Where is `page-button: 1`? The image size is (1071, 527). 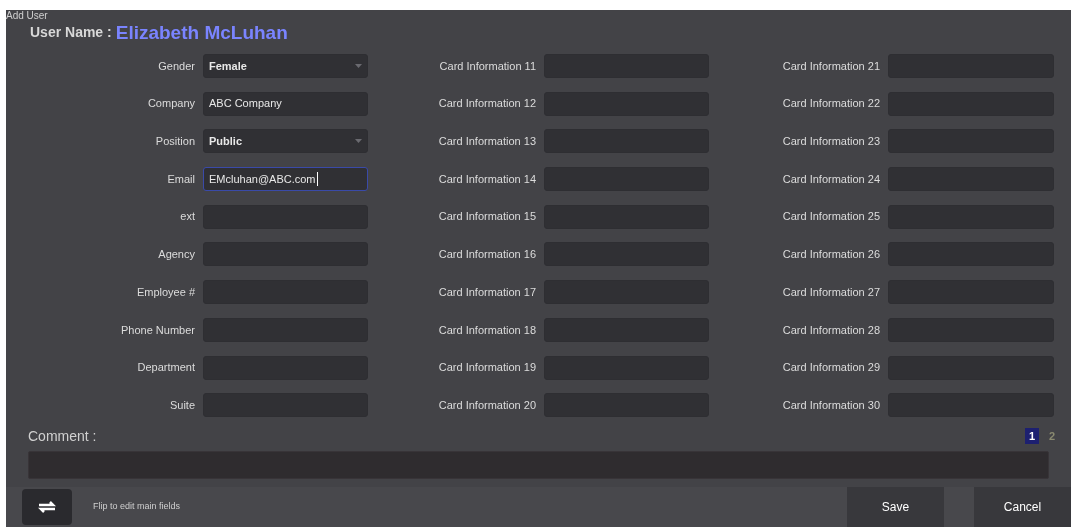
page-button: 1 is located at coordinates (1032, 436).